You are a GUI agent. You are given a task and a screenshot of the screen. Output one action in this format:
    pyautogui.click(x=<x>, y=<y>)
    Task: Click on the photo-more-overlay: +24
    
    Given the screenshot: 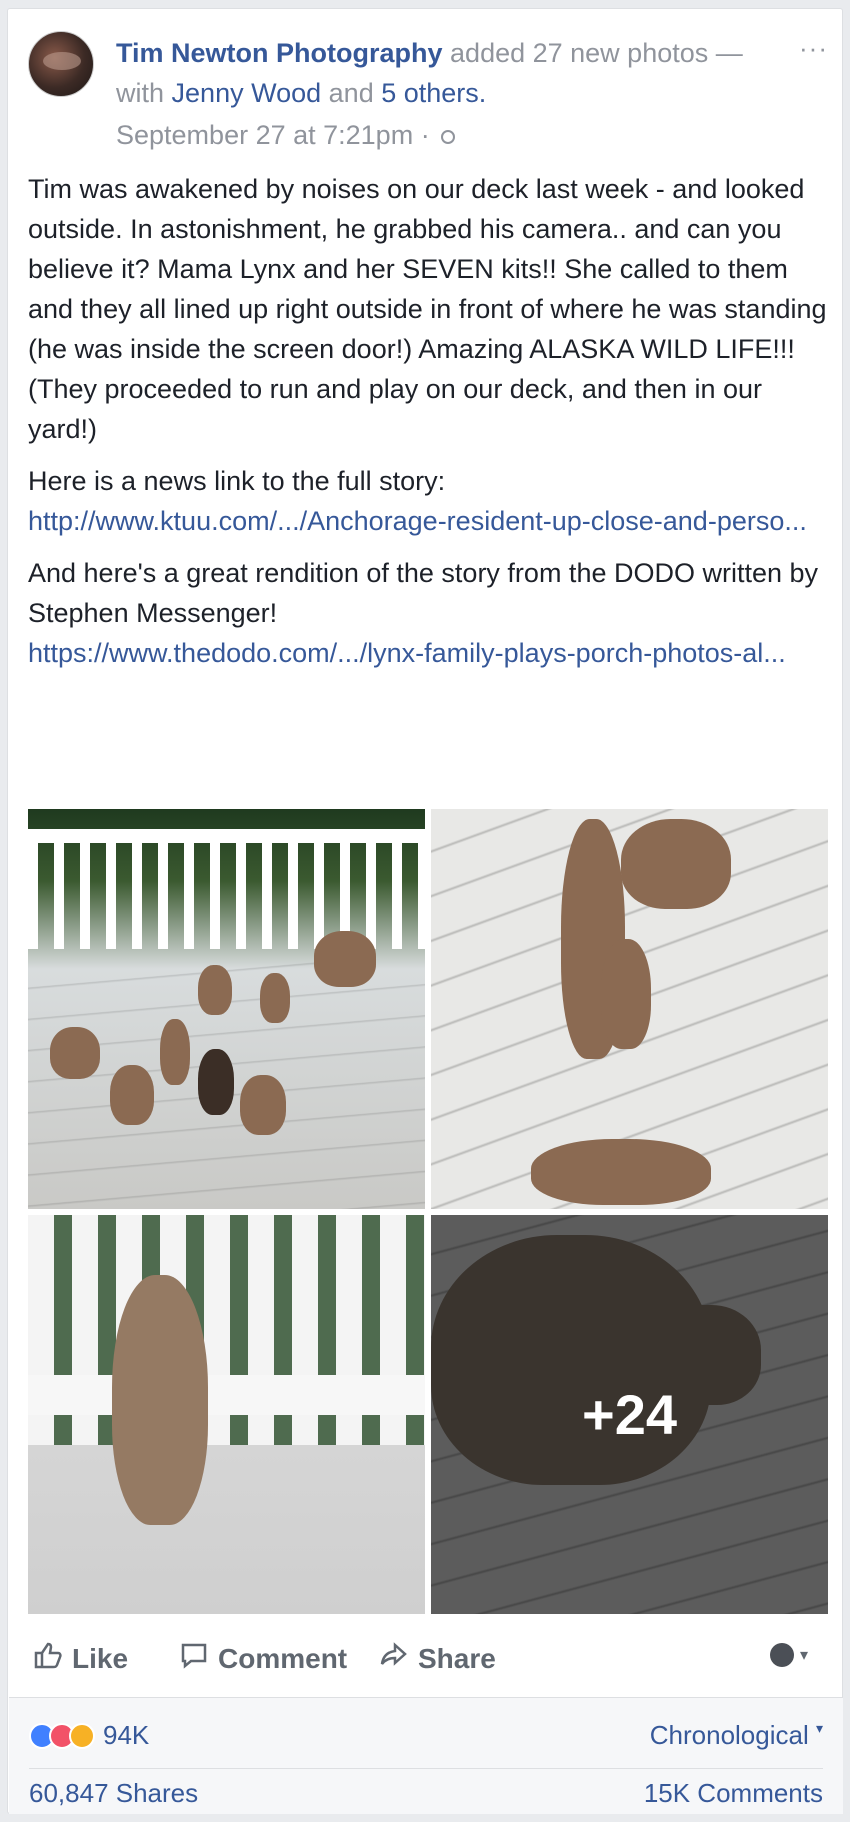 What is the action you would take?
    pyautogui.click(x=629, y=1414)
    